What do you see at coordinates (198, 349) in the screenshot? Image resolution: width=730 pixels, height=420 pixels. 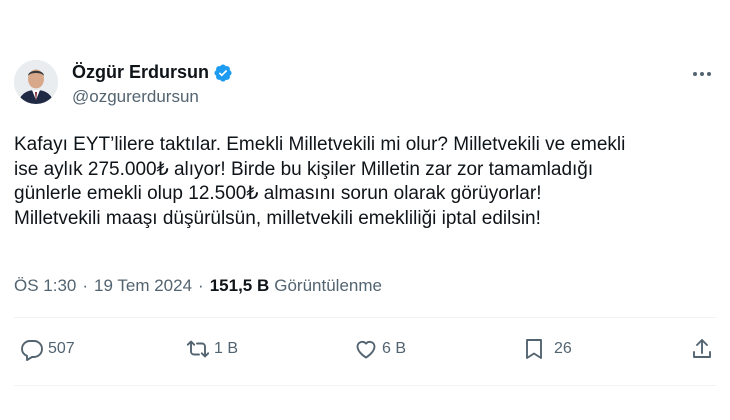 I see `retweet-icon` at bounding box center [198, 349].